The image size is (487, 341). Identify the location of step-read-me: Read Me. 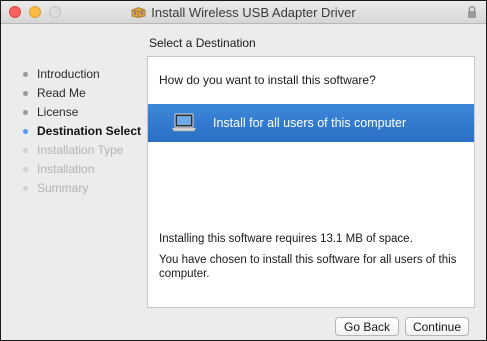
(74, 93).